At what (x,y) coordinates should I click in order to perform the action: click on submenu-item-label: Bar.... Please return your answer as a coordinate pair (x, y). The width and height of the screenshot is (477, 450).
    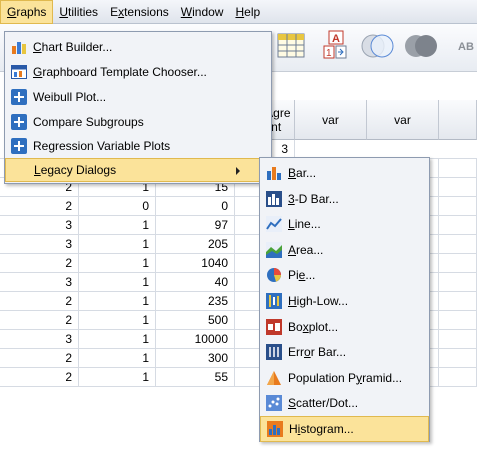
    Looking at the image, I should click on (302, 173).